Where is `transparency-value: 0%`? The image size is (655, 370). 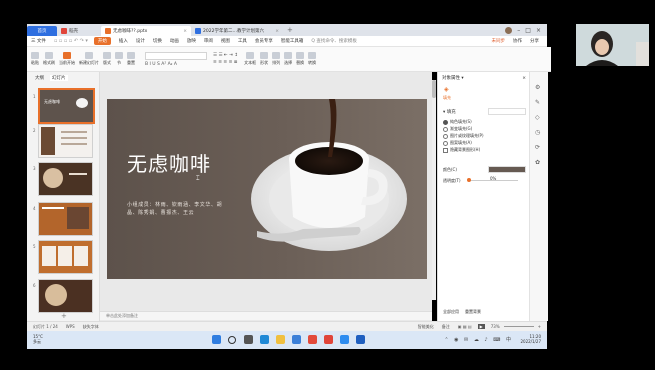 transparency-value: 0% is located at coordinates (493, 178).